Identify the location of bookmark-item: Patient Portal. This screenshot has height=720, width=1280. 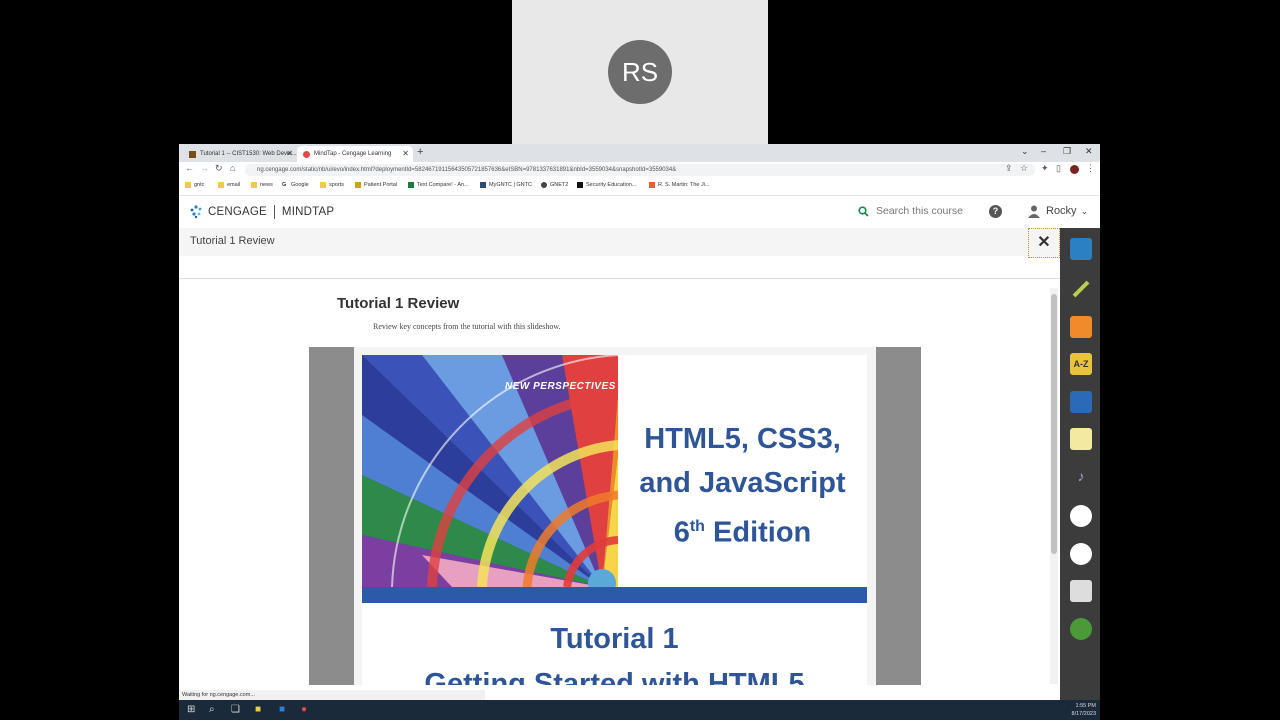
(376, 185).